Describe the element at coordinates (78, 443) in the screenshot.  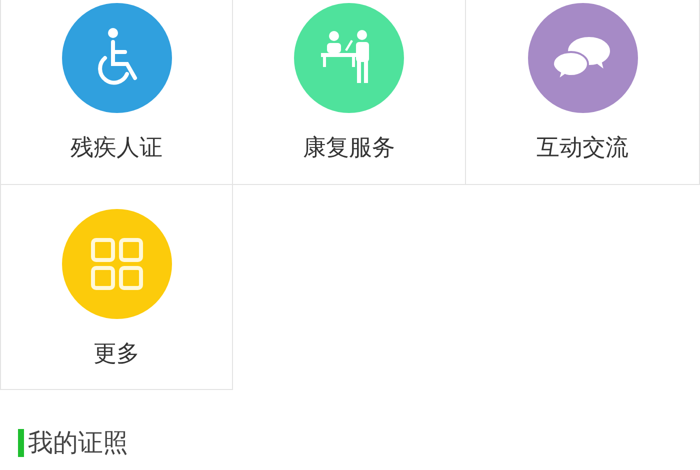
I see `section-title: 我的证照` at that location.